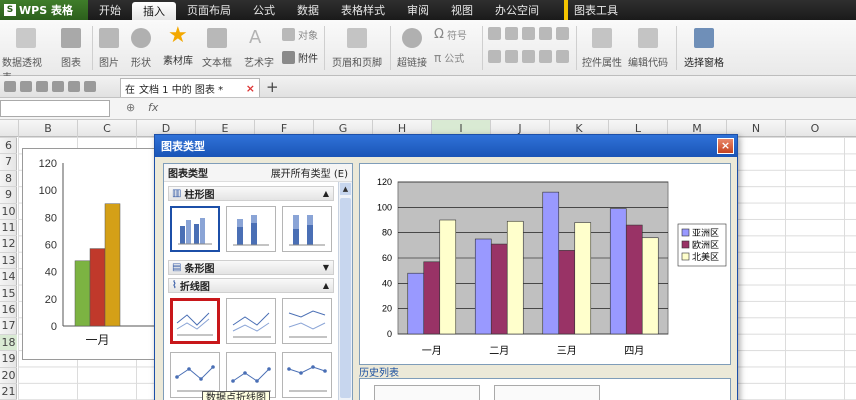 The height and width of the screenshot is (400, 856). I want to click on button-control-icon, so click(528, 33).